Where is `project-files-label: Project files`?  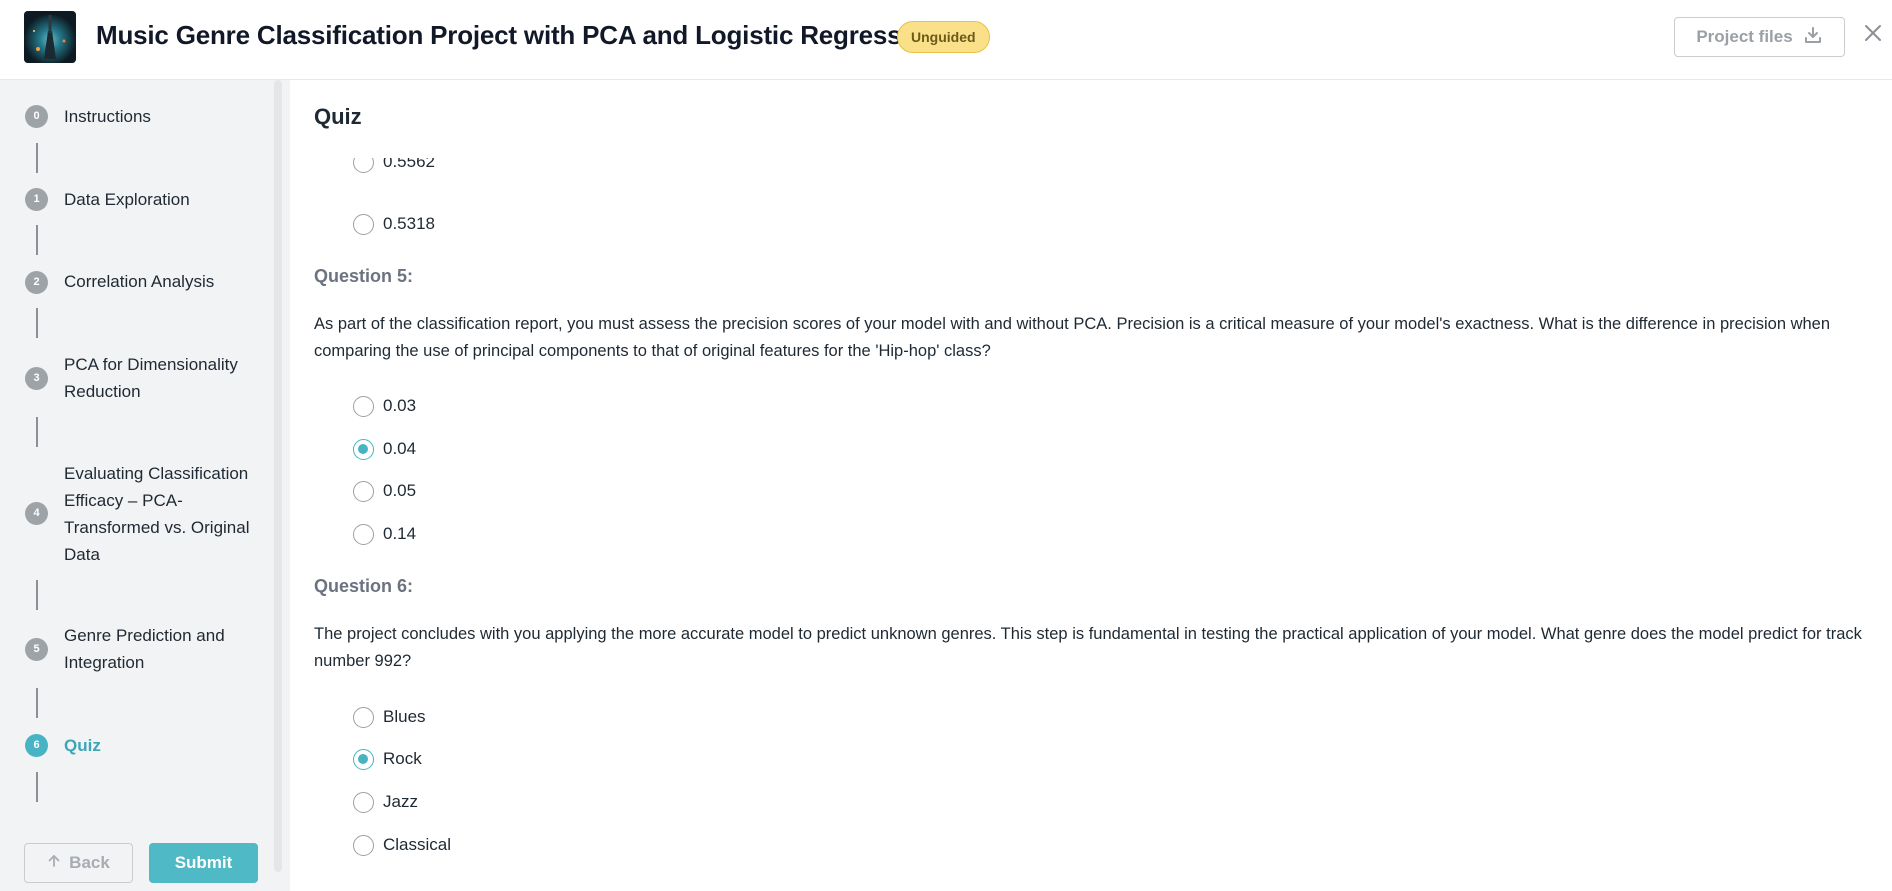 project-files-label: Project files is located at coordinates (1744, 36).